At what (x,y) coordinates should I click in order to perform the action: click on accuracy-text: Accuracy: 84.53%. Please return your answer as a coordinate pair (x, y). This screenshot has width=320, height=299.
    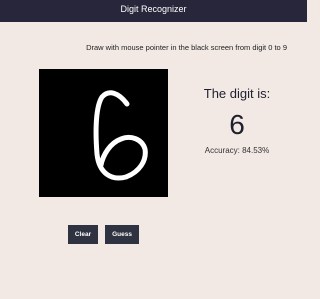
    Looking at the image, I should click on (237, 150).